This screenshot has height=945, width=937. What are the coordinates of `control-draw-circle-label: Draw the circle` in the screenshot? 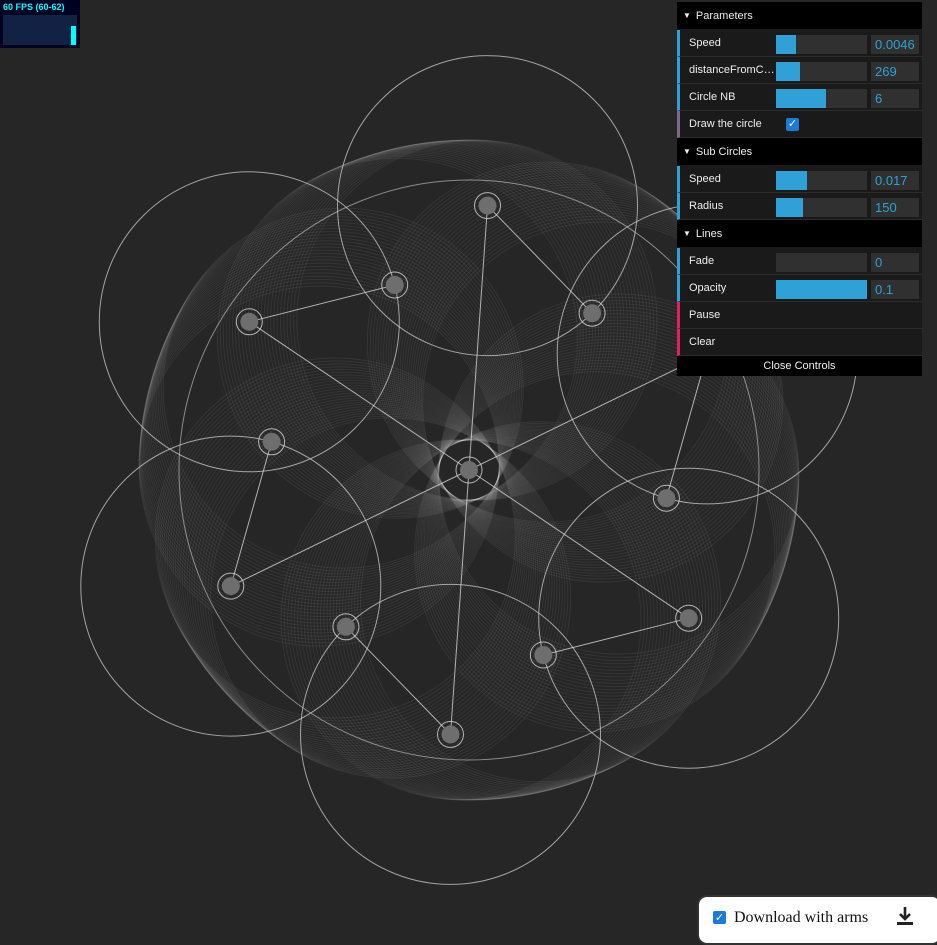 It's located at (725, 124).